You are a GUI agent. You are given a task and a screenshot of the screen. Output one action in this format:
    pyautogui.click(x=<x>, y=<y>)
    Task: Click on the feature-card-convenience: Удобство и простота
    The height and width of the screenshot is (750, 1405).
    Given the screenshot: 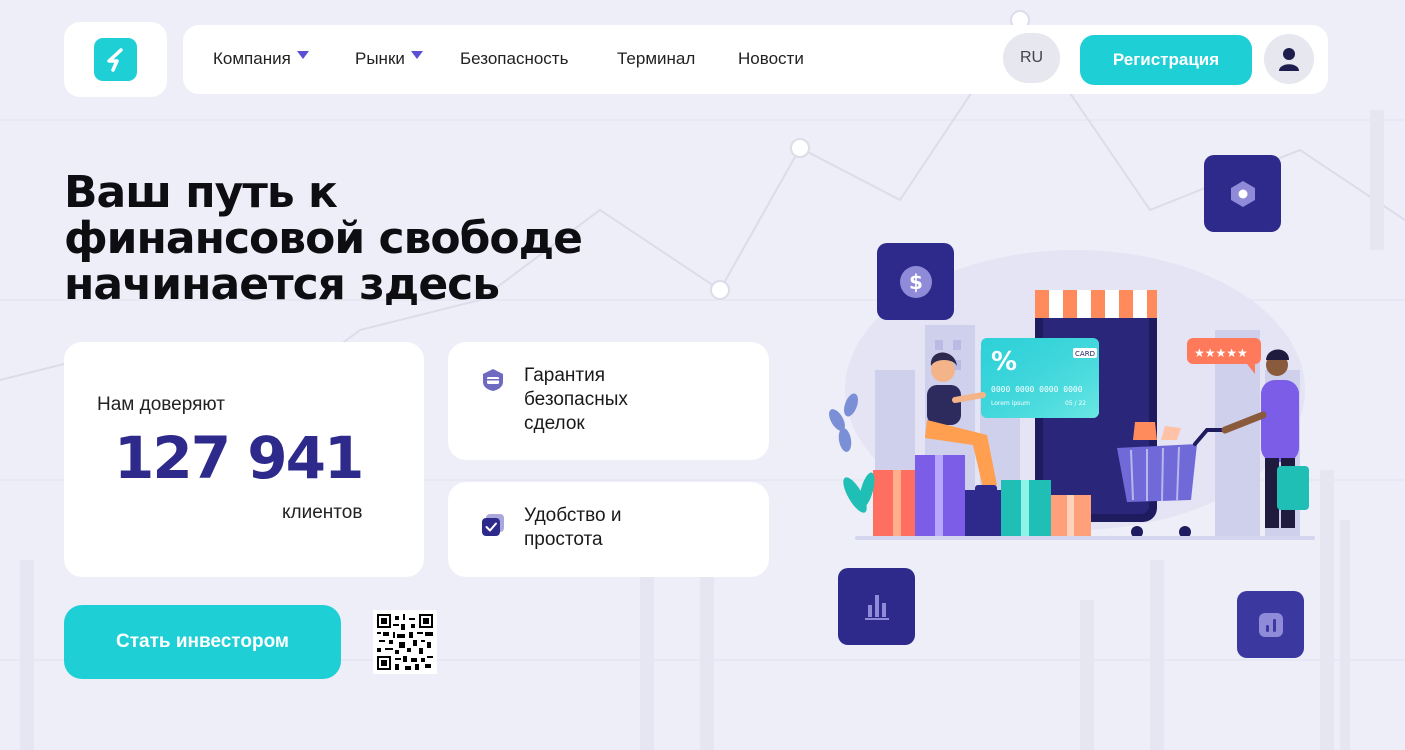 What is the action you would take?
    pyautogui.click(x=608, y=529)
    